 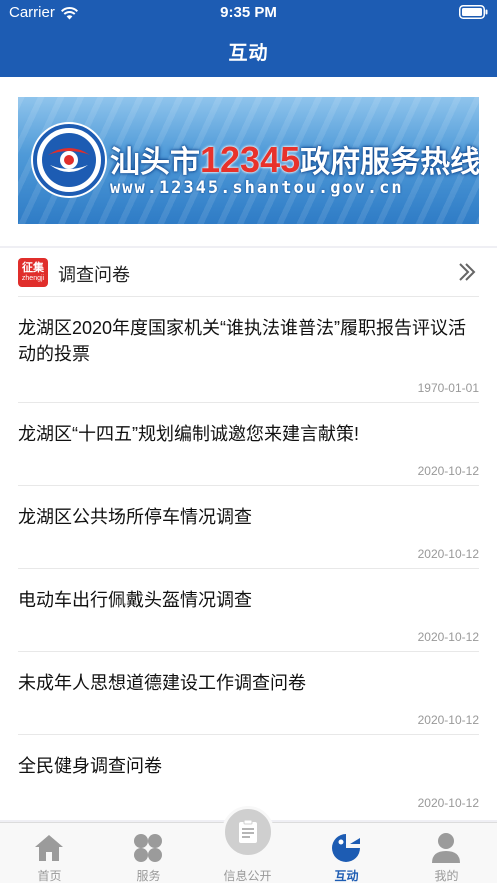 What do you see at coordinates (248, 775) in the screenshot?
I see `list-item: 全民健身调查问卷 2020-10-12` at bounding box center [248, 775].